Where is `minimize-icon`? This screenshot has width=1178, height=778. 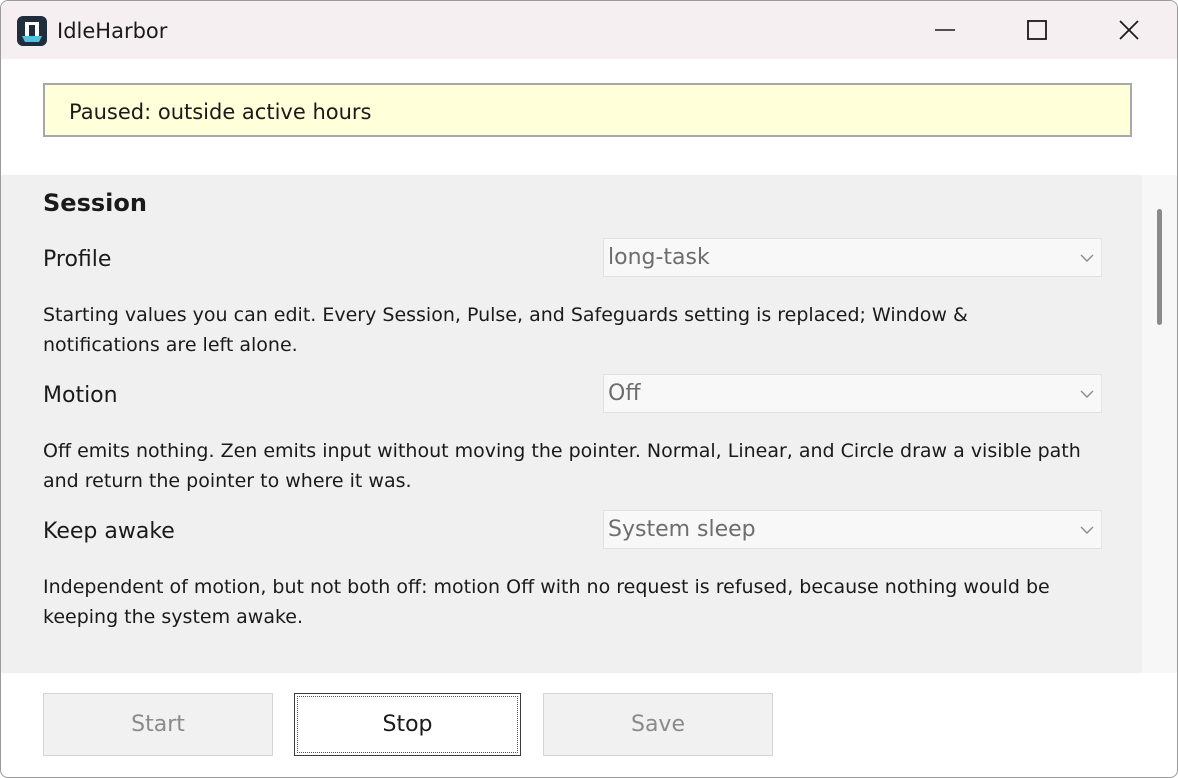 minimize-icon is located at coordinates (945, 30).